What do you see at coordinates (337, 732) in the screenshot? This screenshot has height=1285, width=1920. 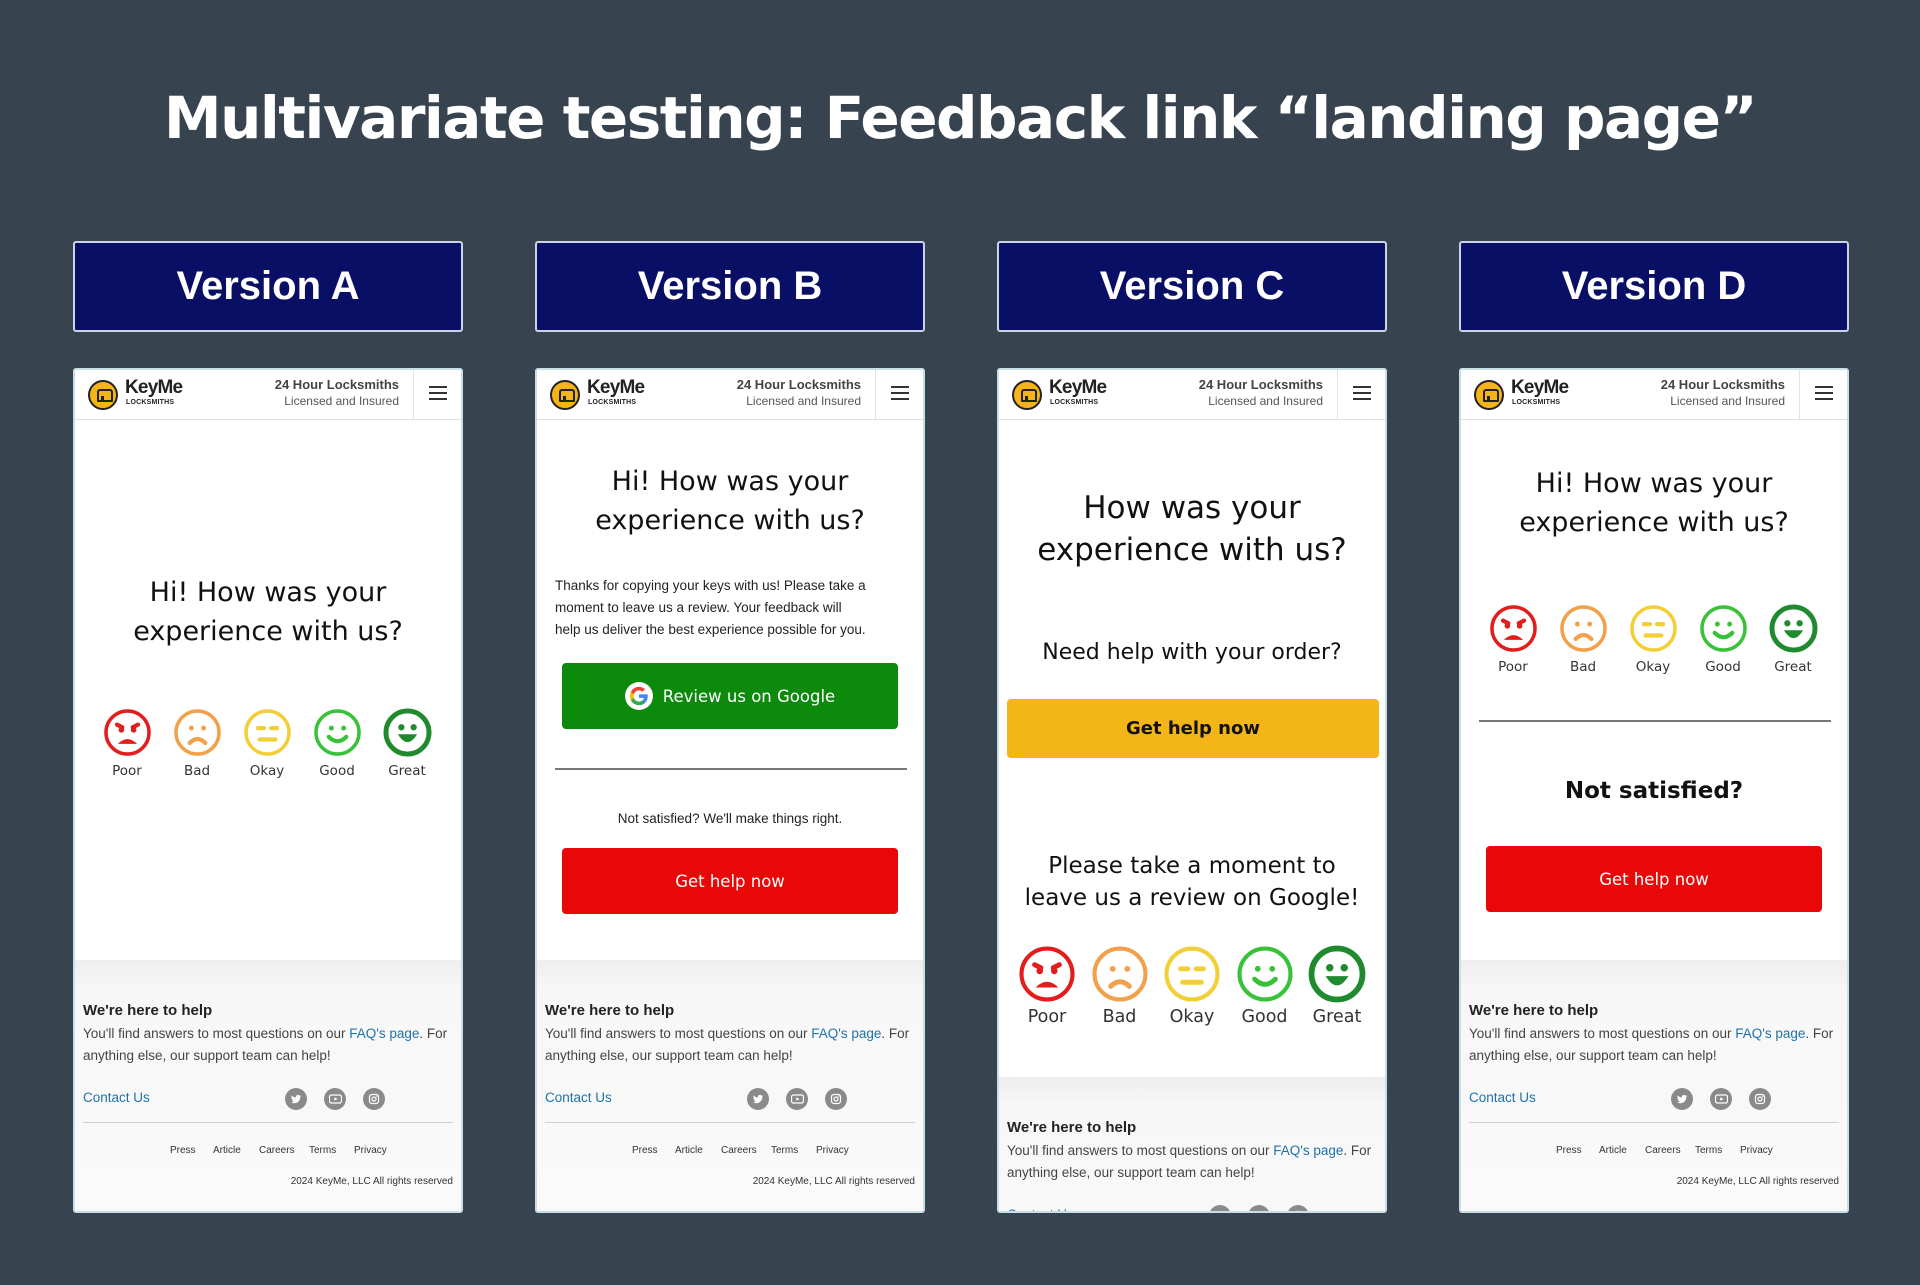 I see `smile-face-icon` at bounding box center [337, 732].